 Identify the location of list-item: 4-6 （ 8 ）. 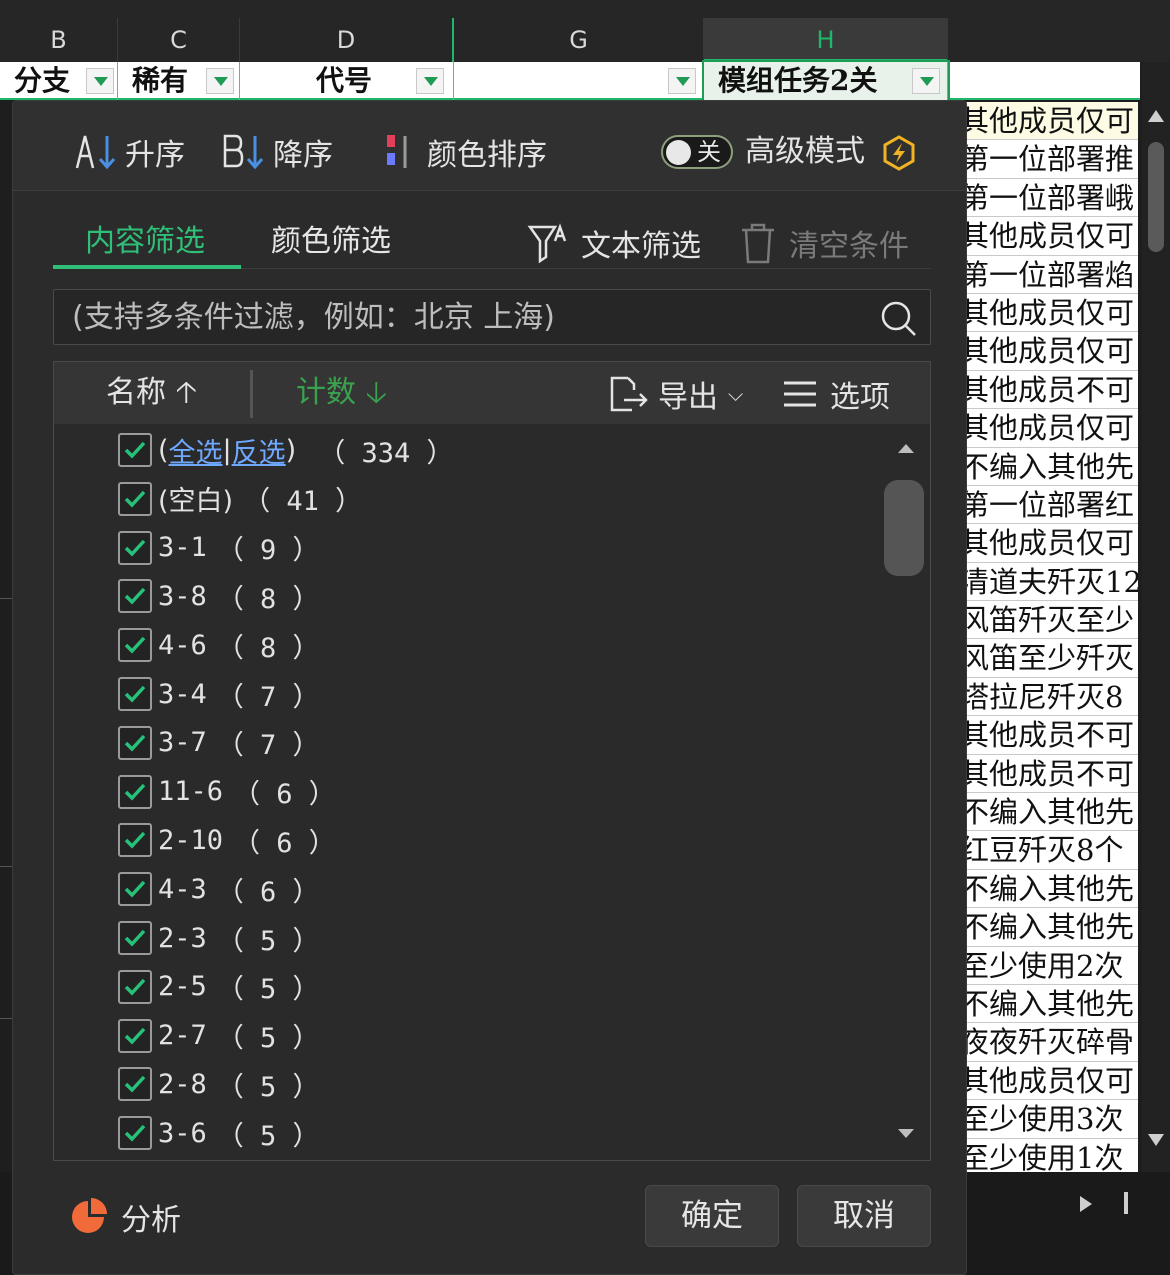
(219, 645).